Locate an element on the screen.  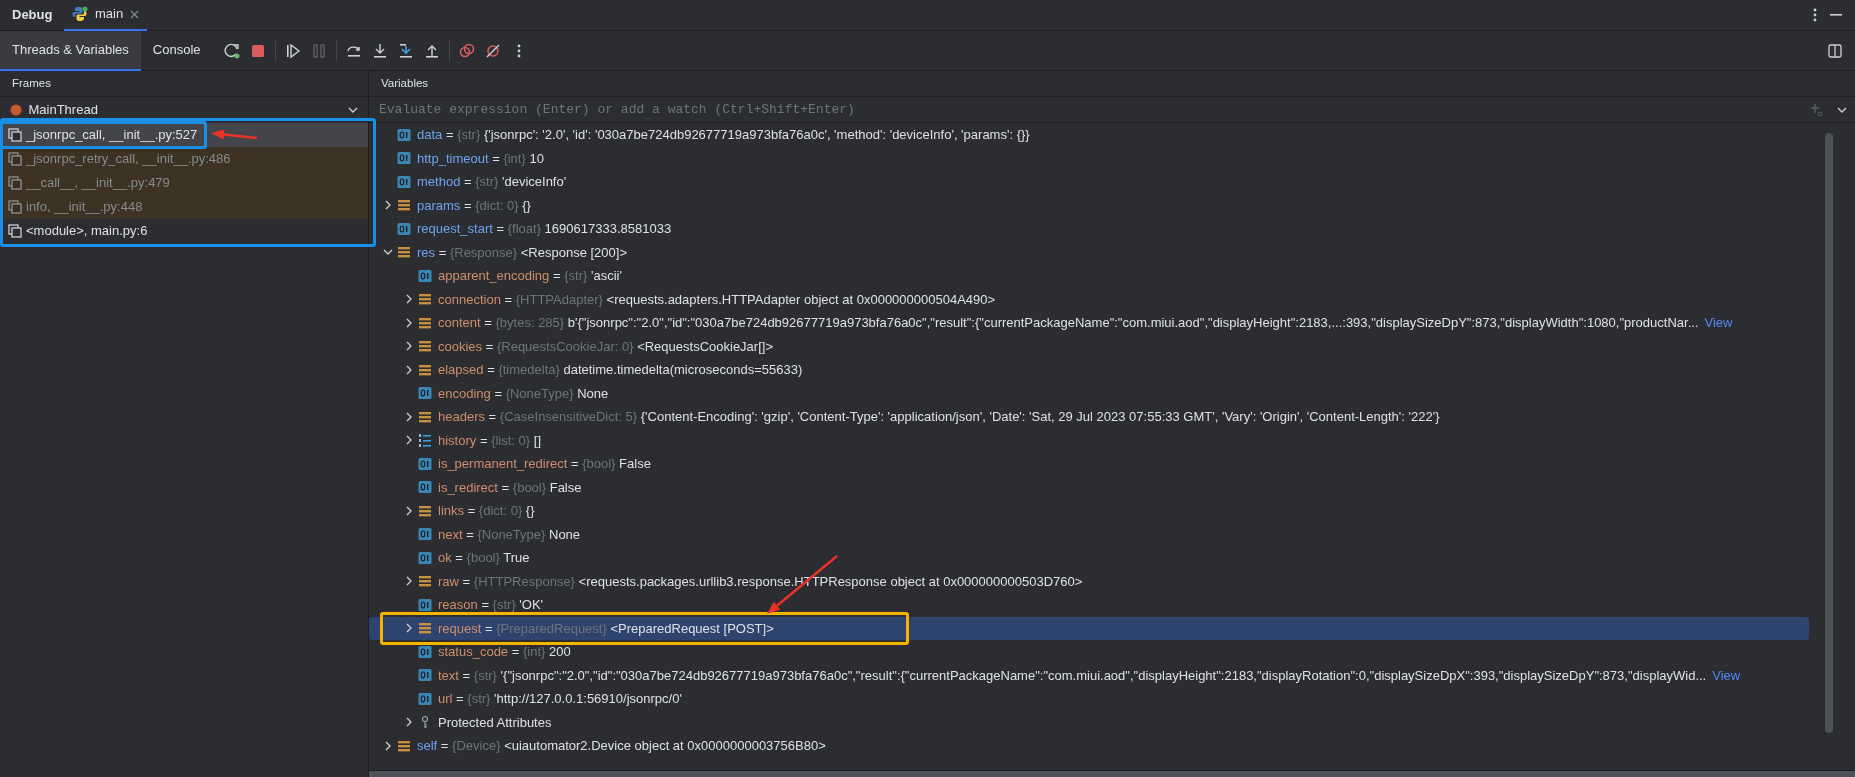
frame-item: info, __init__.py:448 is located at coordinates (184, 207).